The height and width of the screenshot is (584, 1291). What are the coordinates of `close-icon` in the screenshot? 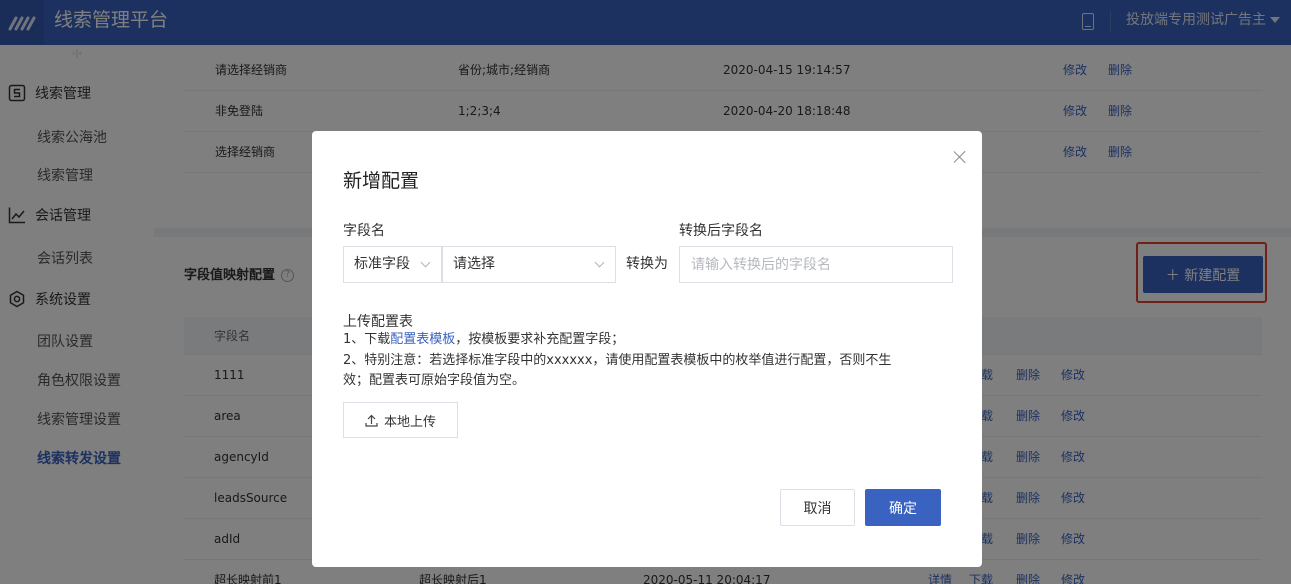 It's located at (960, 157).